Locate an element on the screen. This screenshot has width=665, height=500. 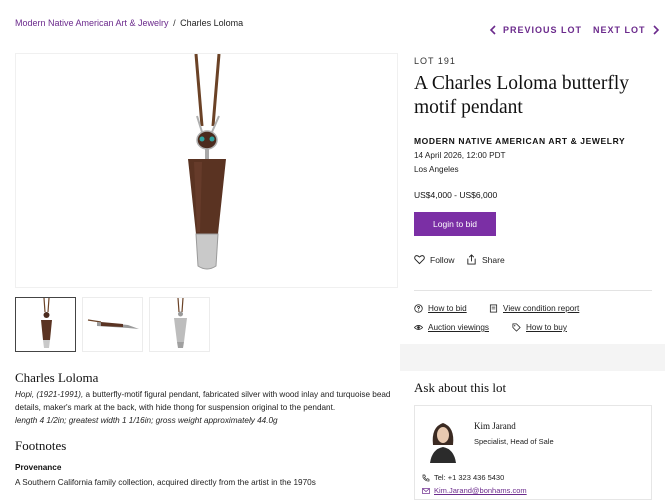
chevron-left-icon is located at coordinates (492, 30).